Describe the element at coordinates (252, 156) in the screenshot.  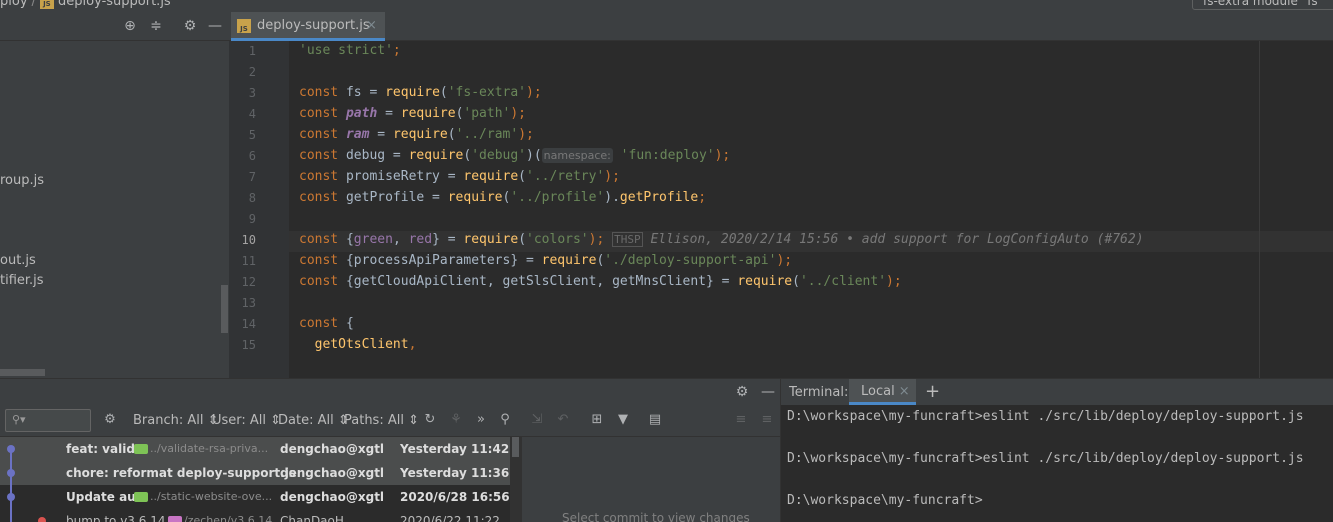
I see `line-number: 6` at that location.